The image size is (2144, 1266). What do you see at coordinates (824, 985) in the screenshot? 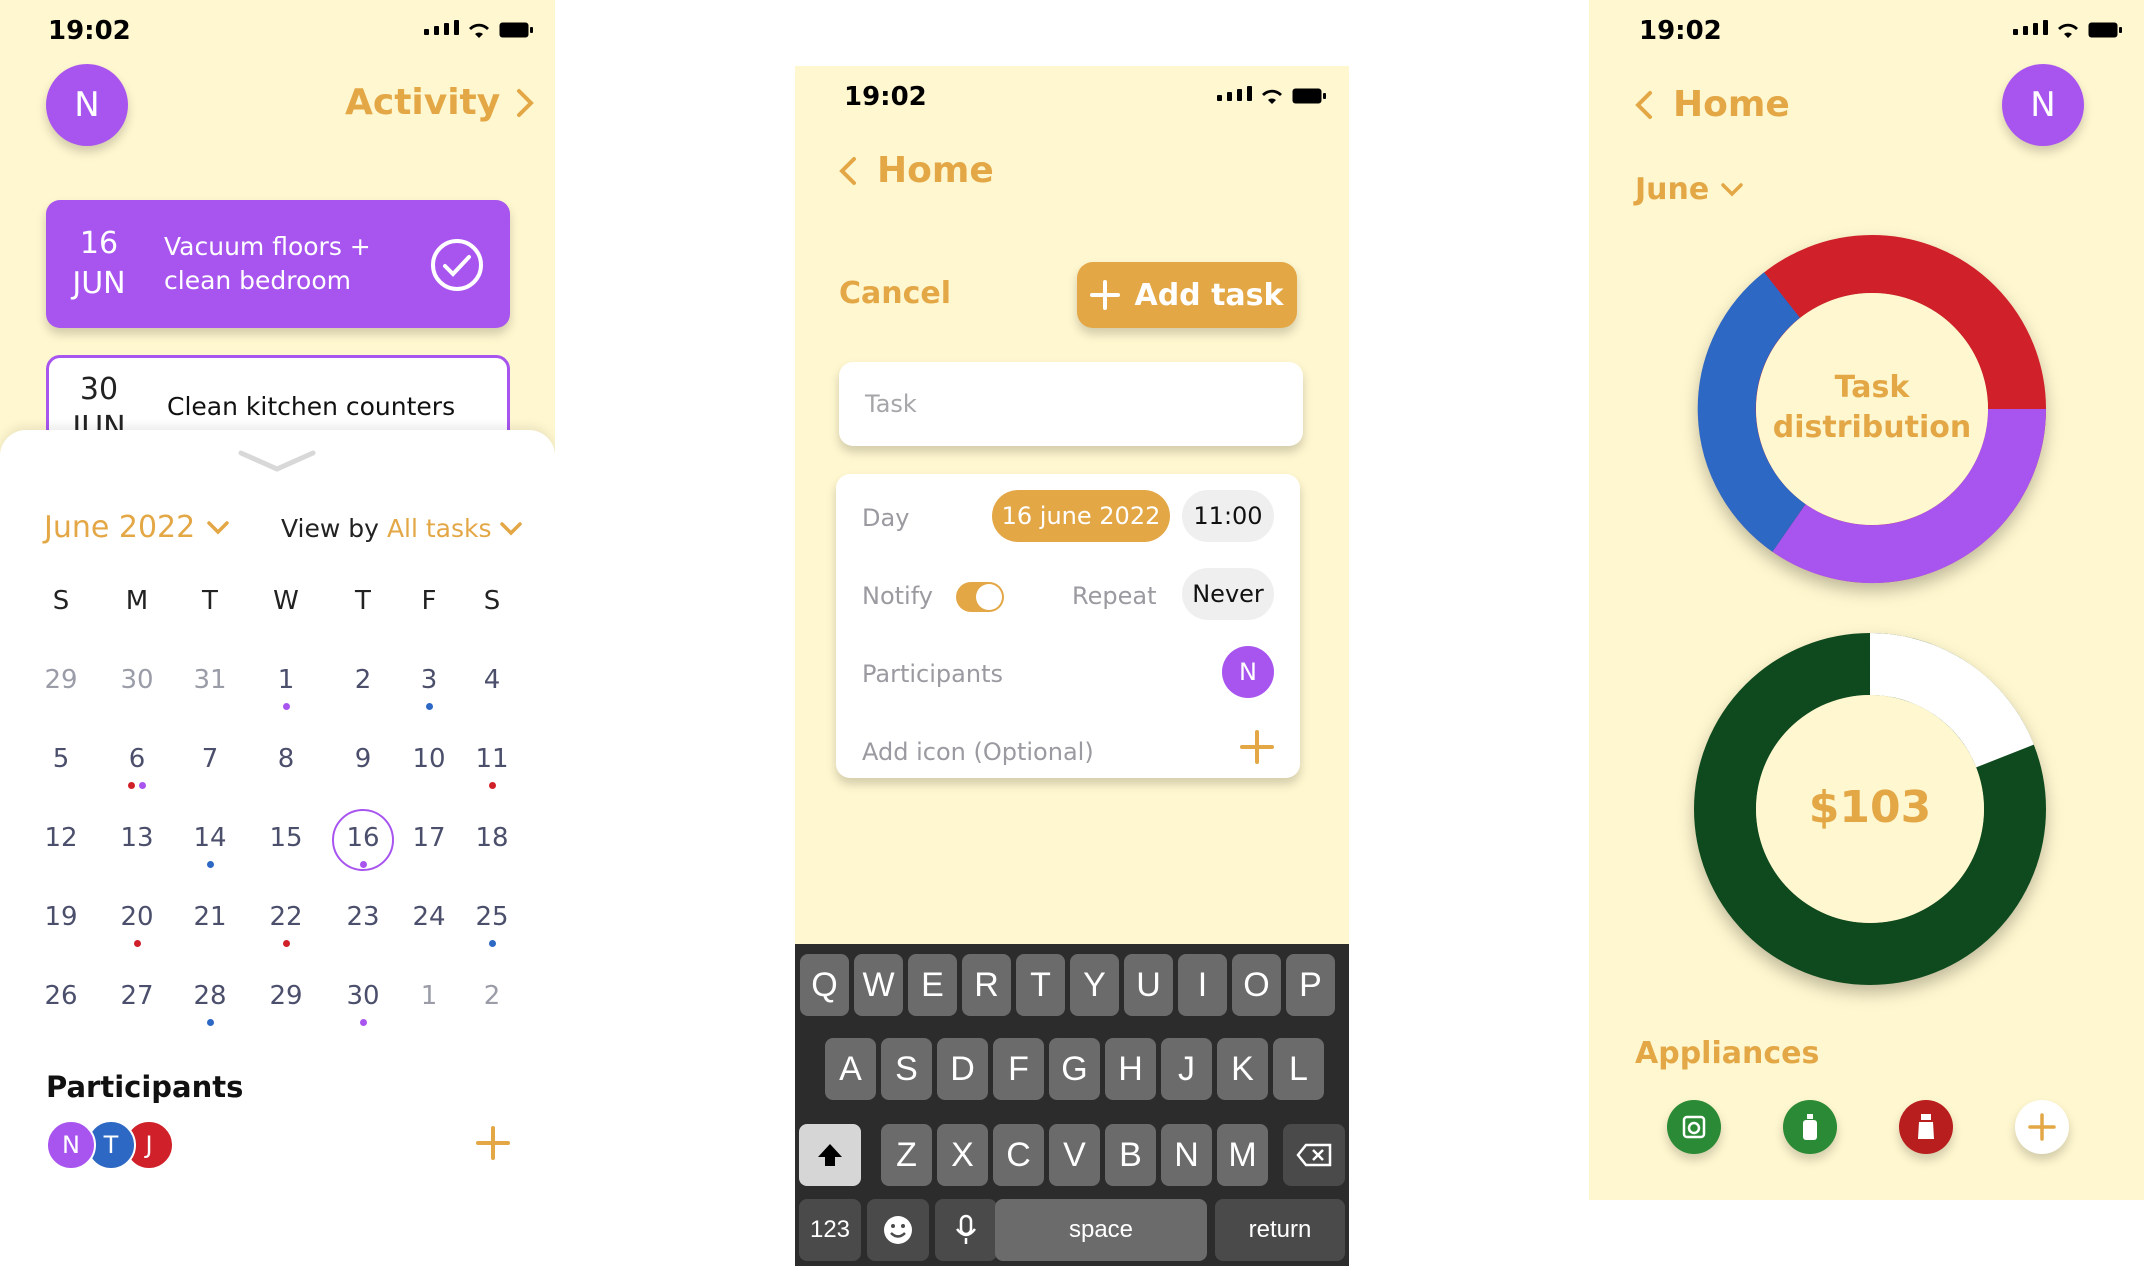
I see `key-q: Q` at bounding box center [824, 985].